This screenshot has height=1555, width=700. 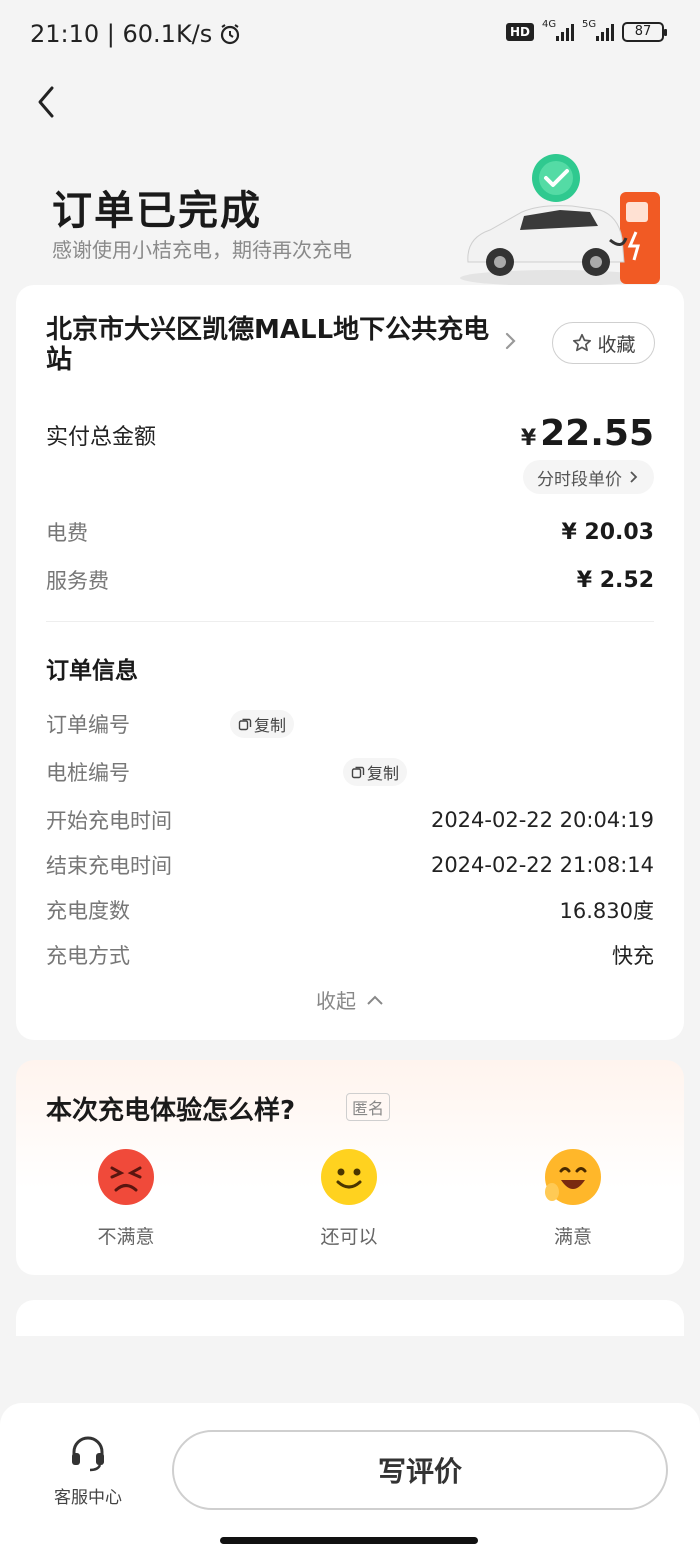 I want to click on angry-face-icon, so click(x=126, y=1177).